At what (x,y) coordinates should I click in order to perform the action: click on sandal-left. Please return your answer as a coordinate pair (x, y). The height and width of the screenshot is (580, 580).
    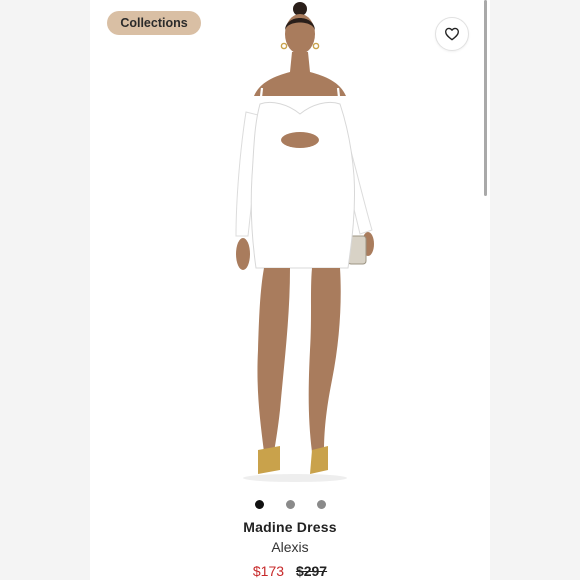
    Looking at the image, I should click on (269, 460).